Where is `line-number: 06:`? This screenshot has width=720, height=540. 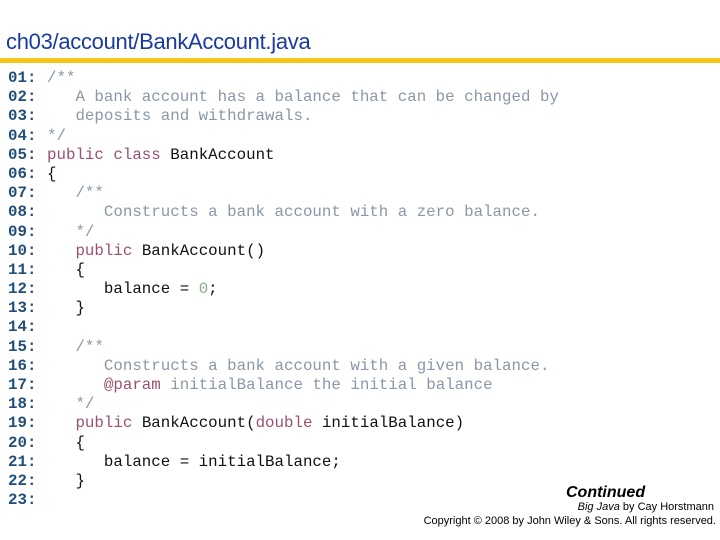
line-number: 06: is located at coordinates (22, 173).